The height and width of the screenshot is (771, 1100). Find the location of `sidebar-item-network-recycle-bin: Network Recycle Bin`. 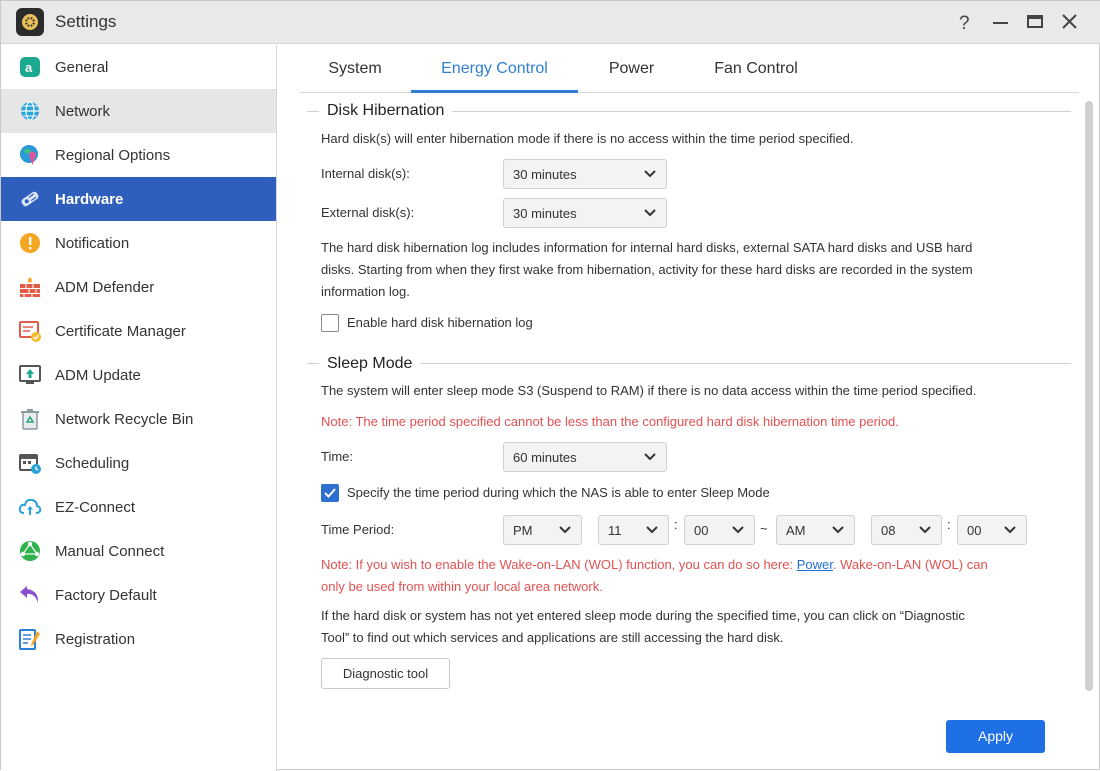

sidebar-item-network-recycle-bin: Network Recycle Bin is located at coordinates (138, 419).